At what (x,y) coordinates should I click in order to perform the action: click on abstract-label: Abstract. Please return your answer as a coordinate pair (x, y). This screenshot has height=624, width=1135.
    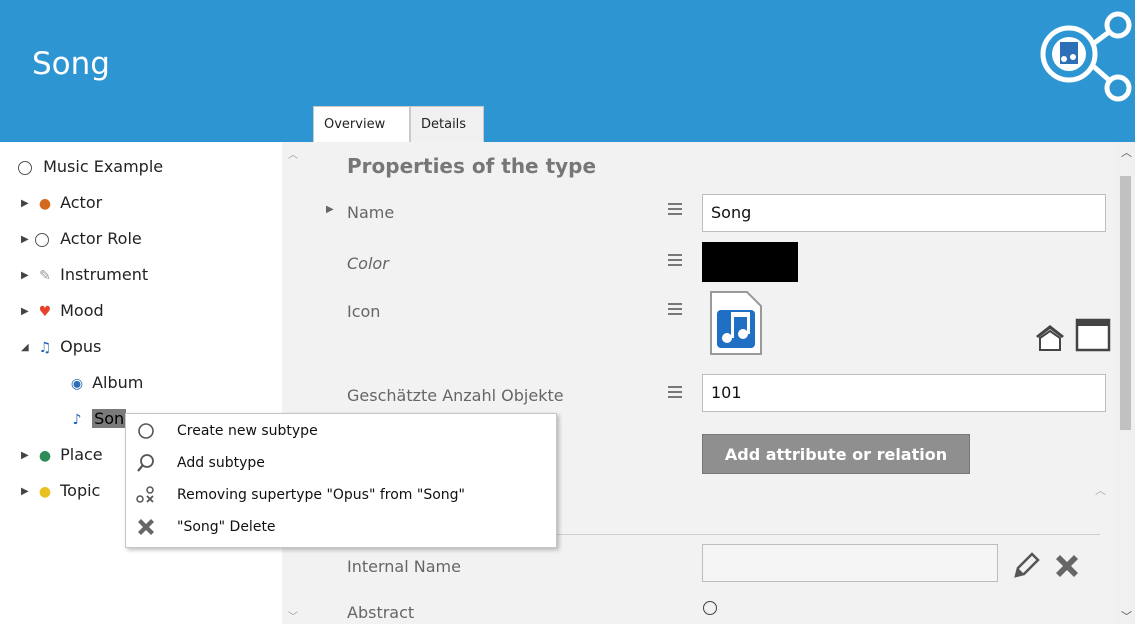
    Looking at the image, I should click on (381, 612).